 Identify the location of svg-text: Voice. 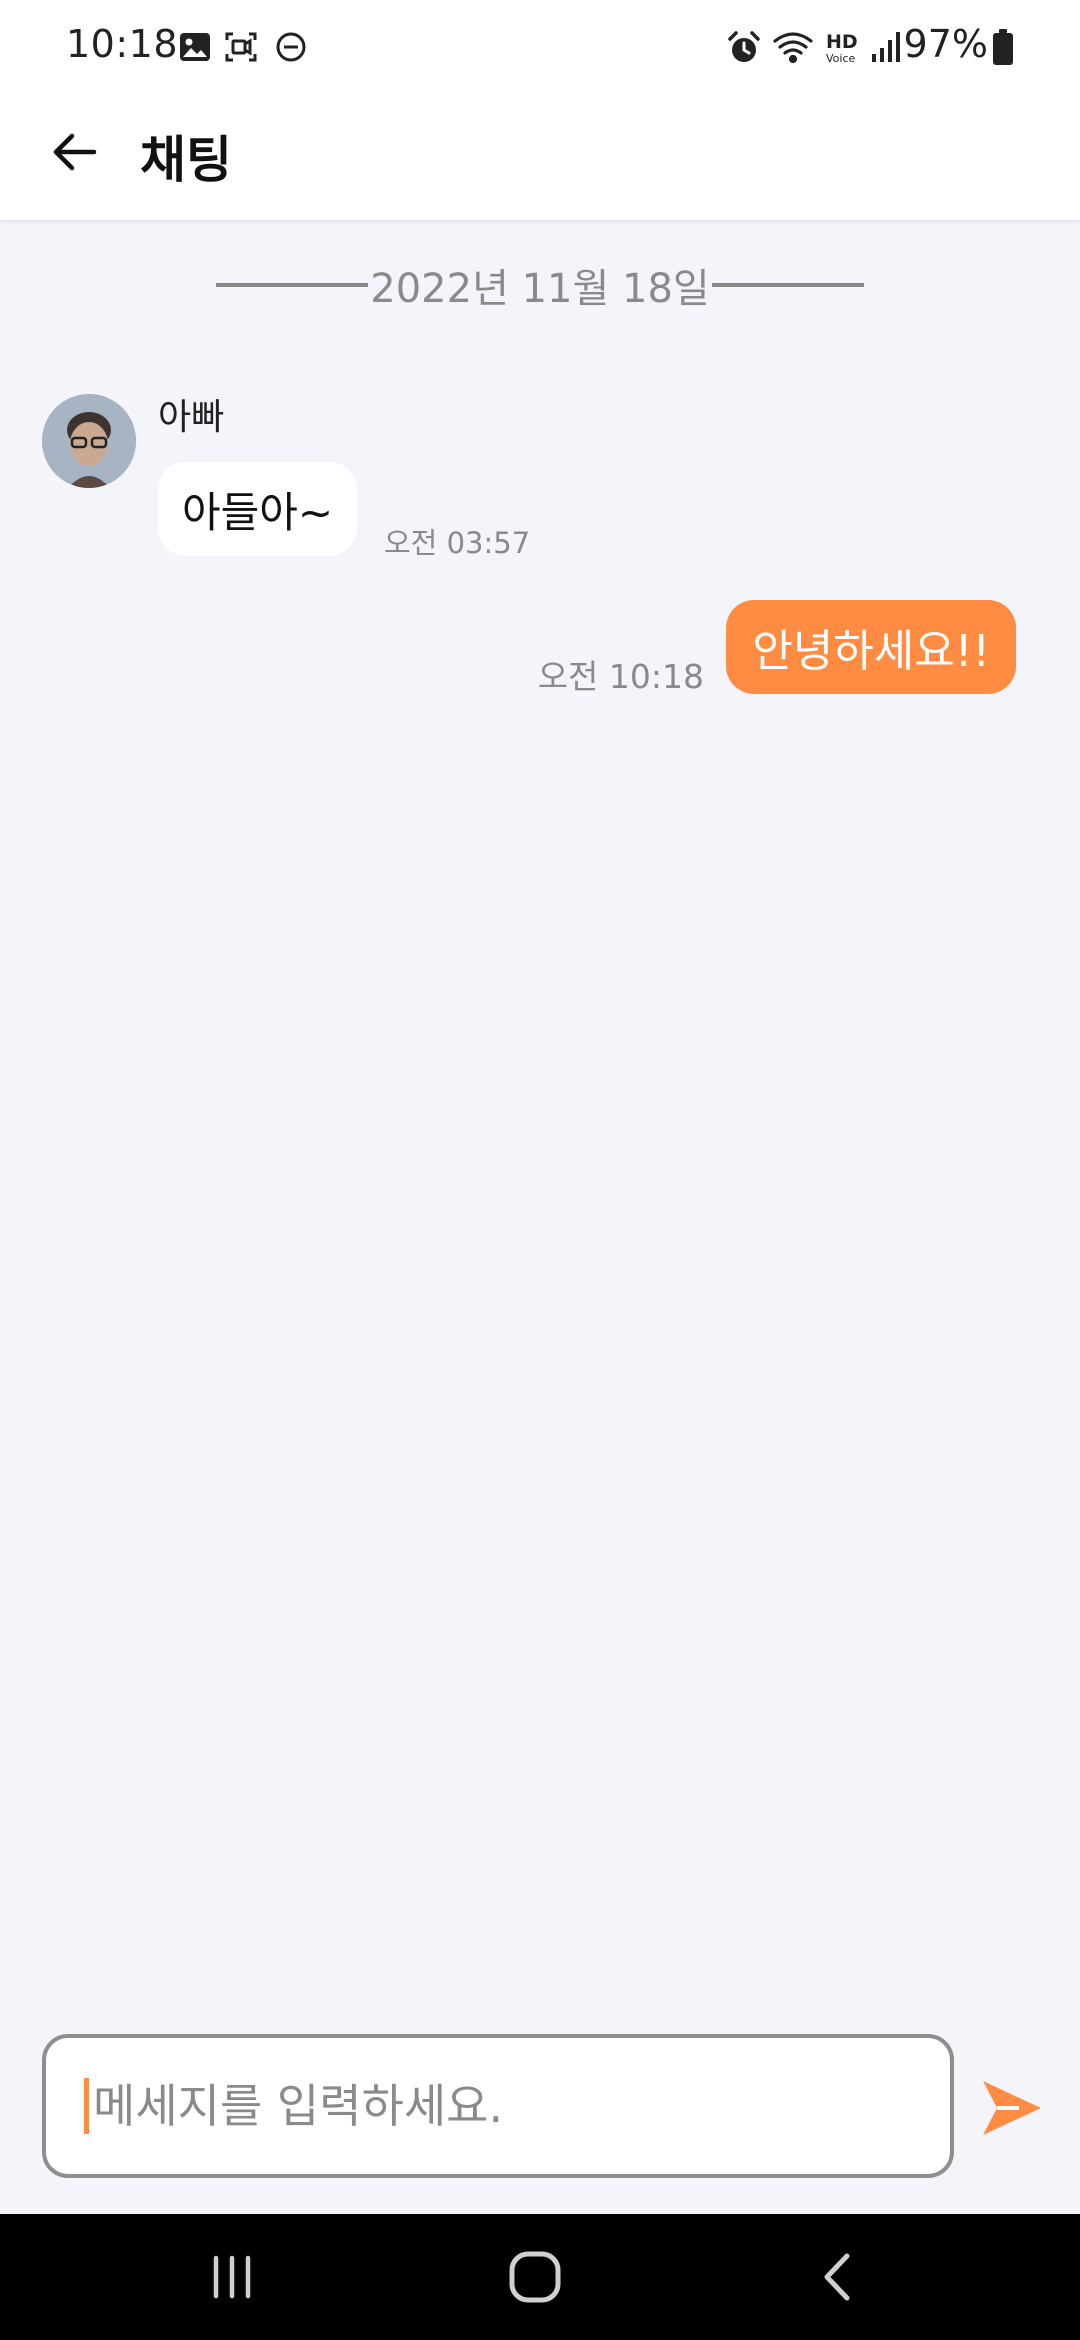
(841, 58).